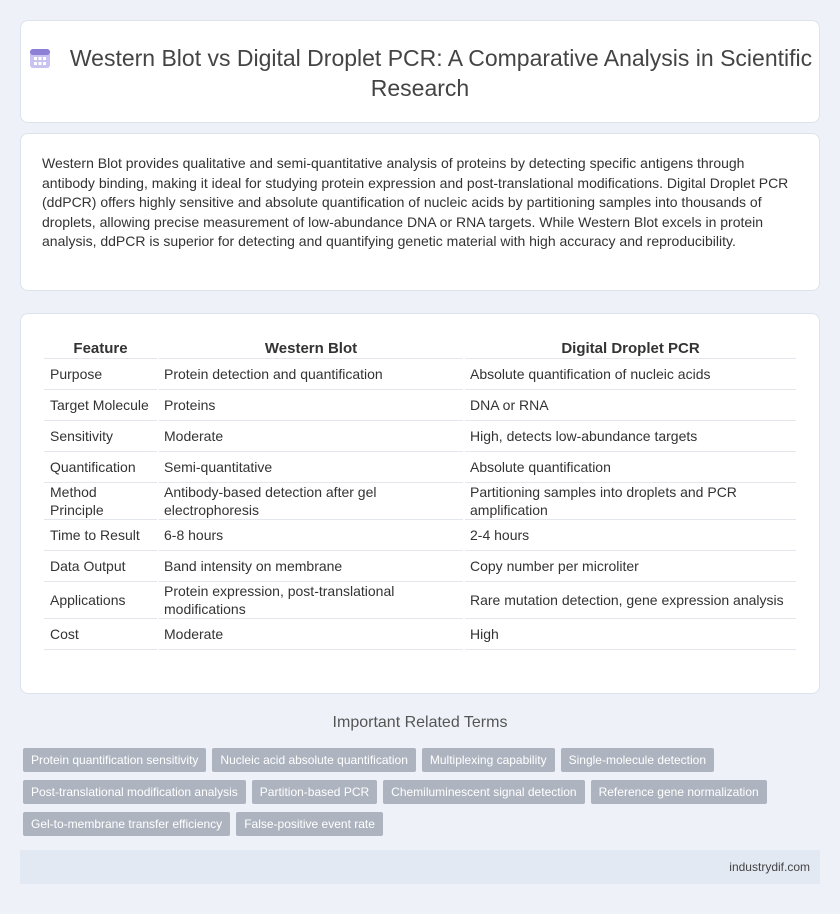  Describe the element at coordinates (488, 760) in the screenshot. I see `related-term-tag: Multiplexing capability` at that location.